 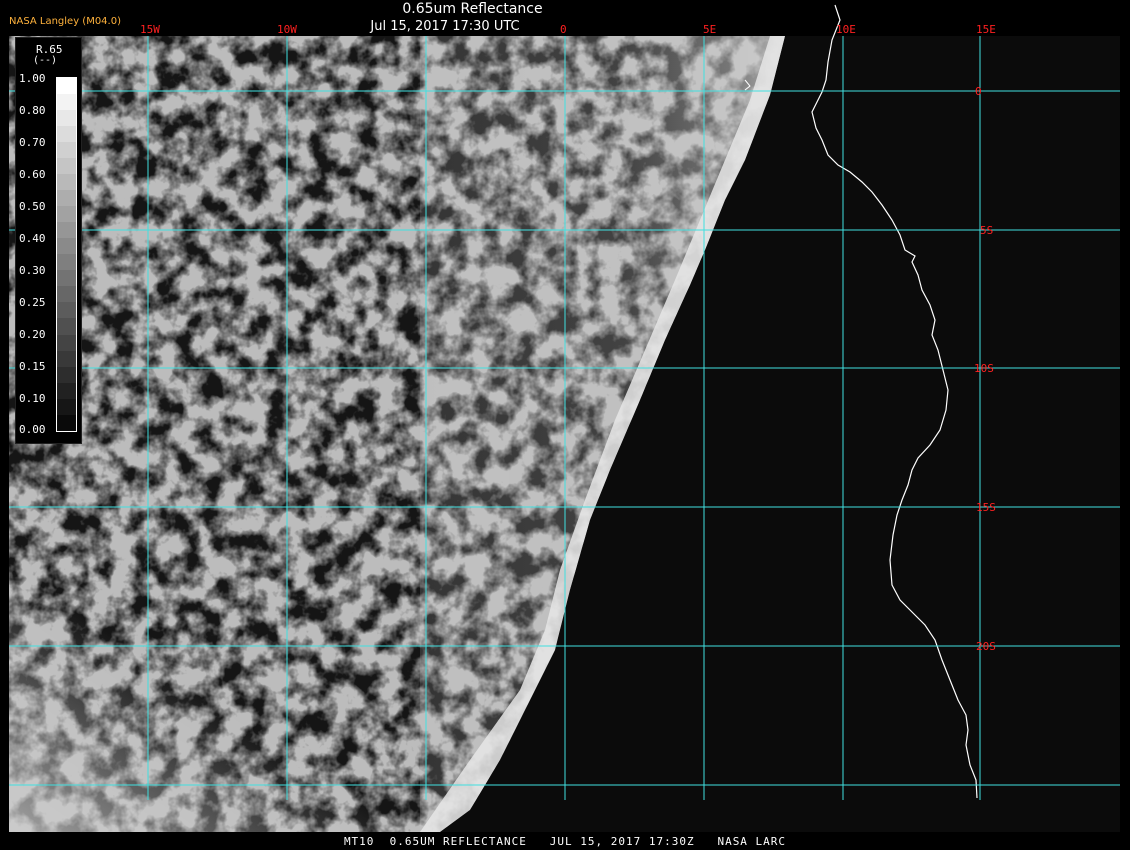 What do you see at coordinates (32, 78) in the screenshot?
I see `legend-tick: 1.00` at bounding box center [32, 78].